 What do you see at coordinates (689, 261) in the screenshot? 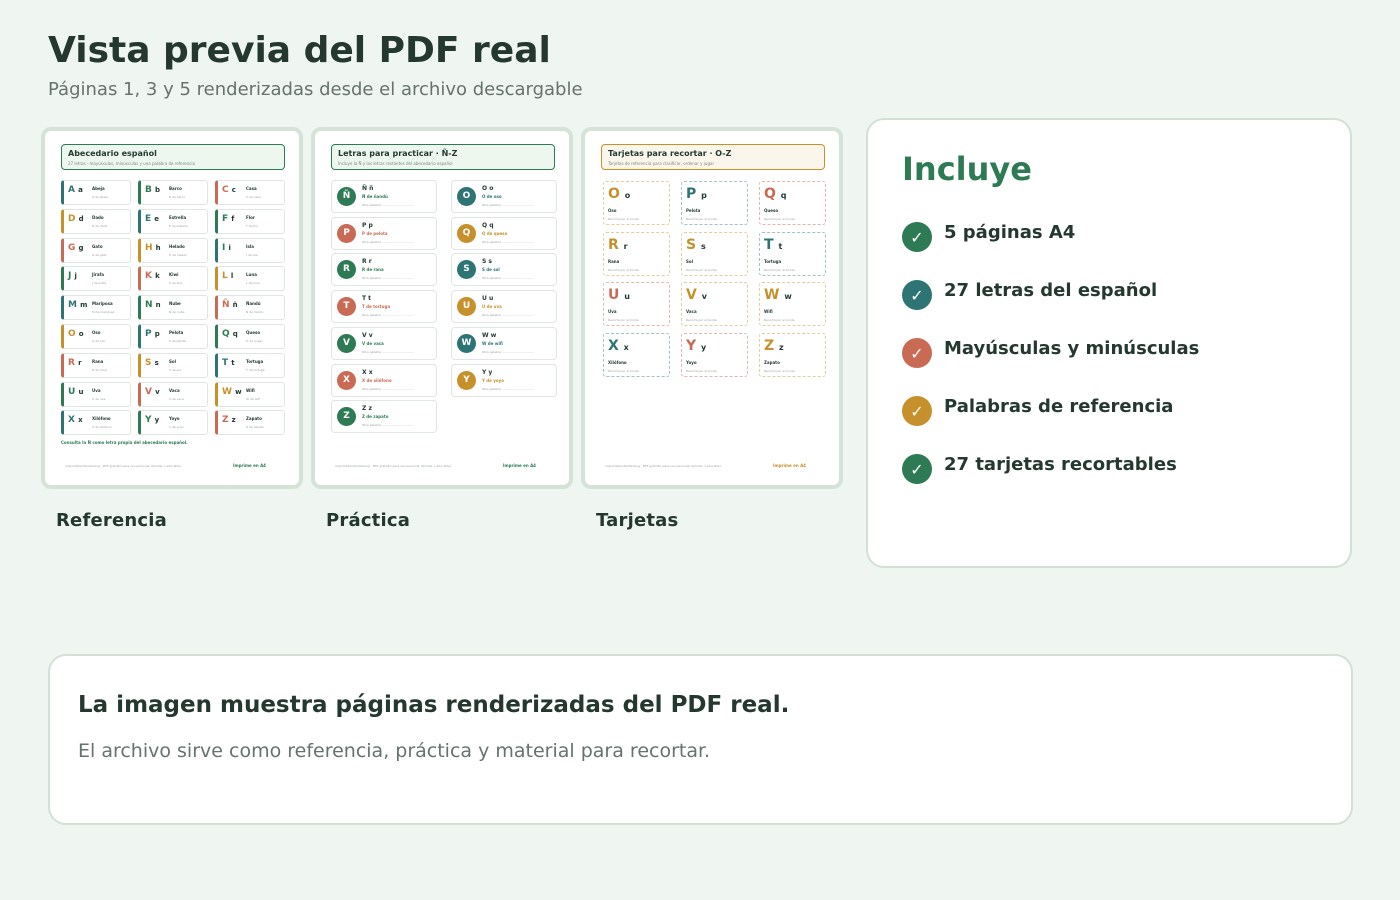
I see `card-word: Sol` at bounding box center [689, 261].